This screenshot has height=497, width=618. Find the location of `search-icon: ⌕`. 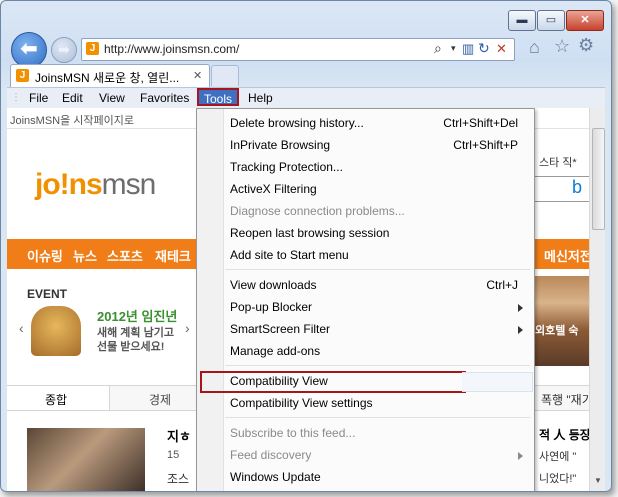

search-icon: ⌕ is located at coordinates (438, 48).